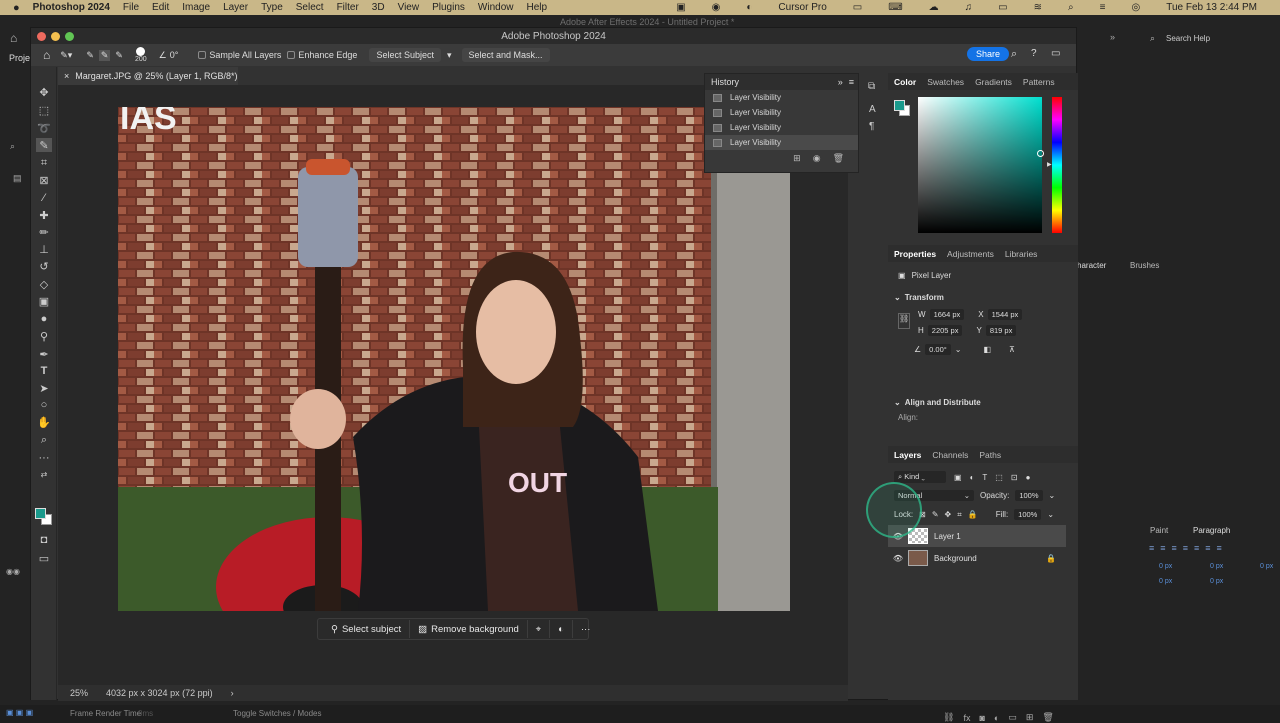  I want to click on apple-icon: ●, so click(16, 8).